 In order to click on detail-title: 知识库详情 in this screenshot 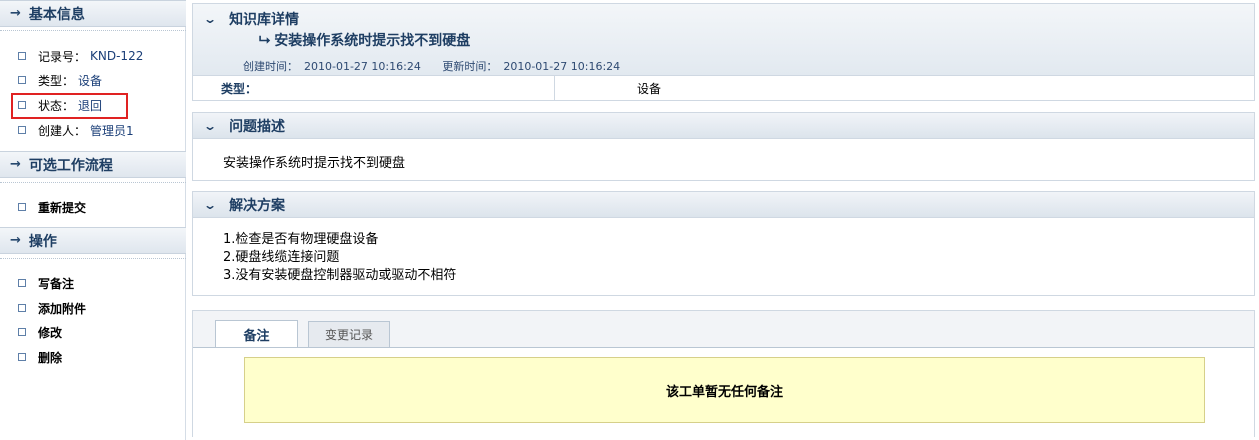, I will do `click(264, 20)`.